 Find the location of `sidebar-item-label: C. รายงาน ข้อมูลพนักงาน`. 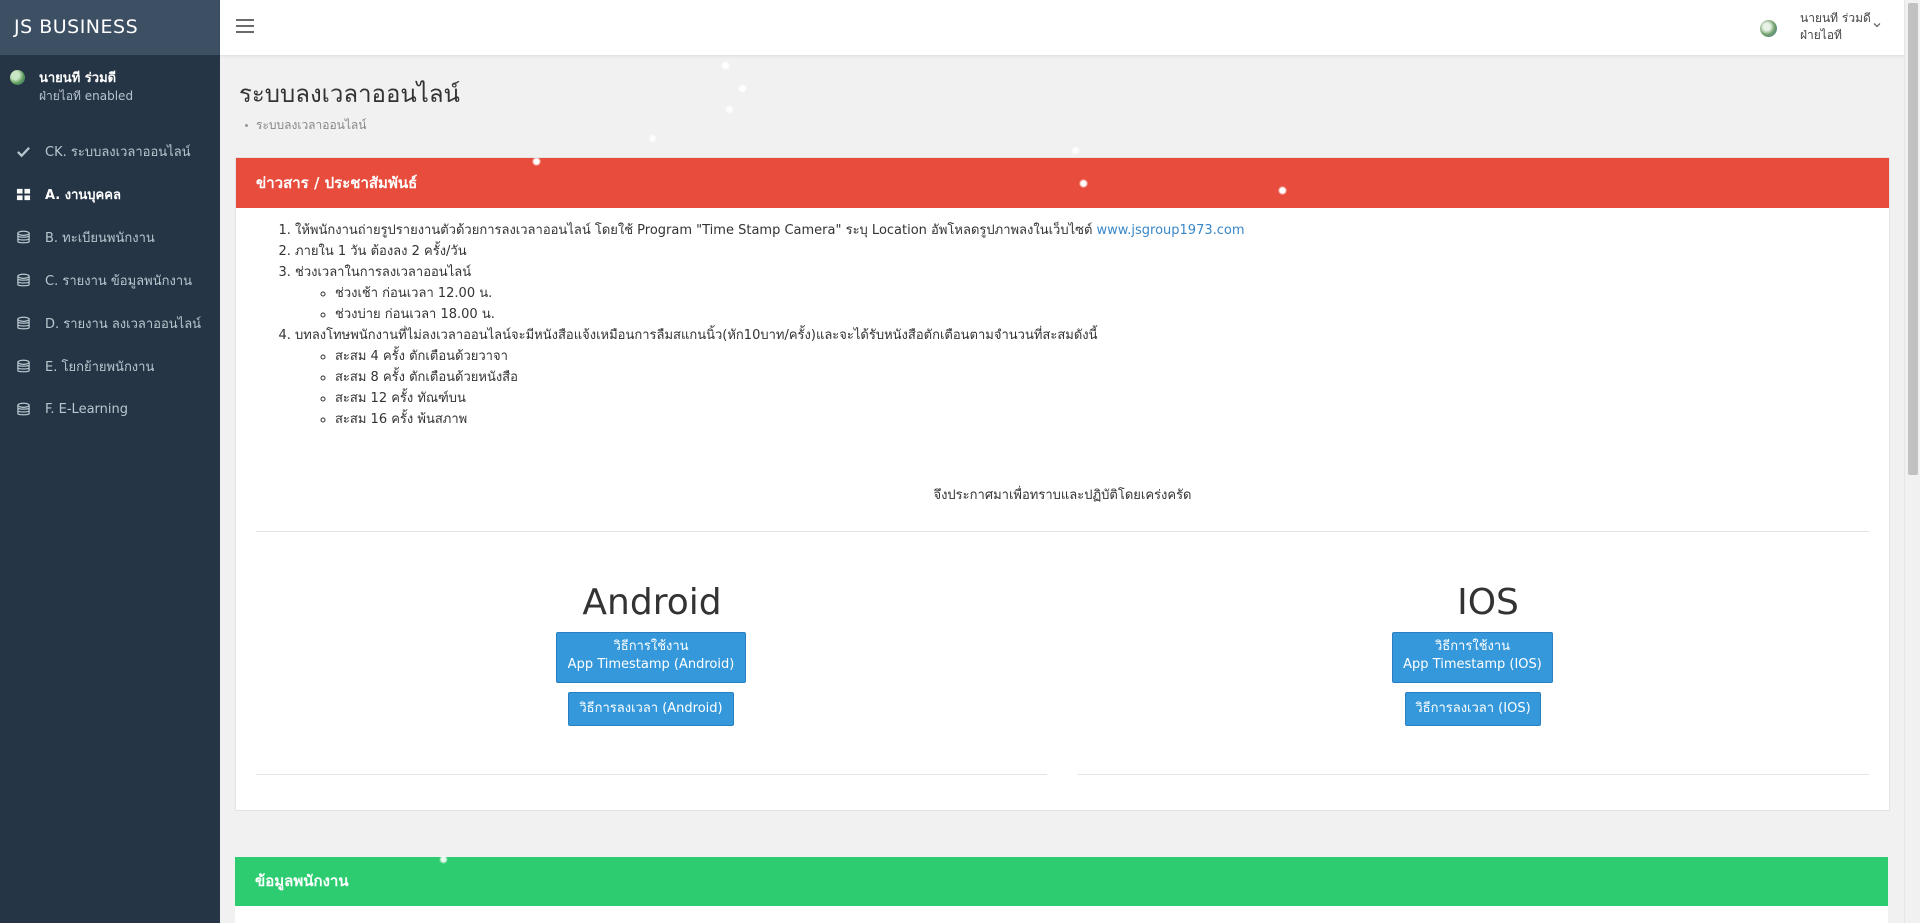

sidebar-item-label: C. รายงาน ข้อมูลพนักงาน is located at coordinates (118, 281).